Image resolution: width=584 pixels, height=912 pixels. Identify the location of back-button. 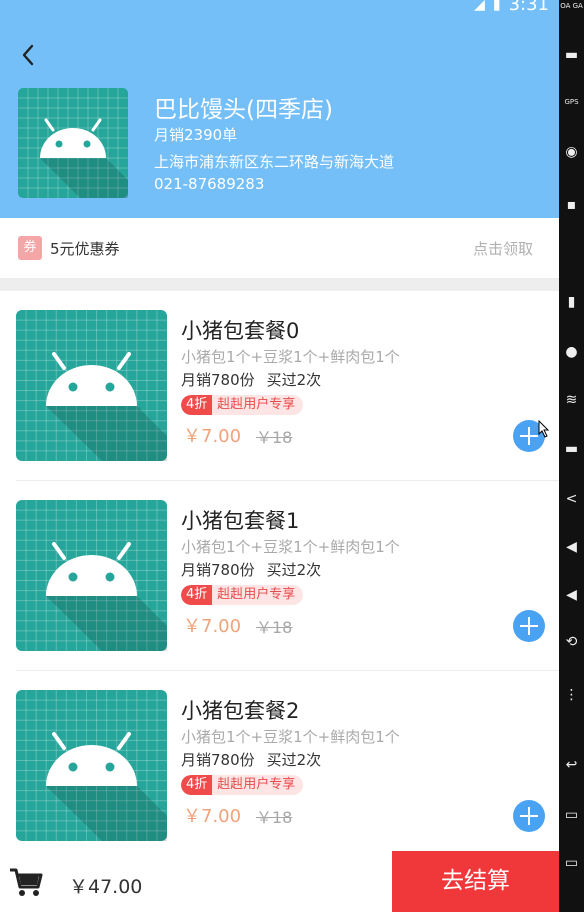
(28, 55).